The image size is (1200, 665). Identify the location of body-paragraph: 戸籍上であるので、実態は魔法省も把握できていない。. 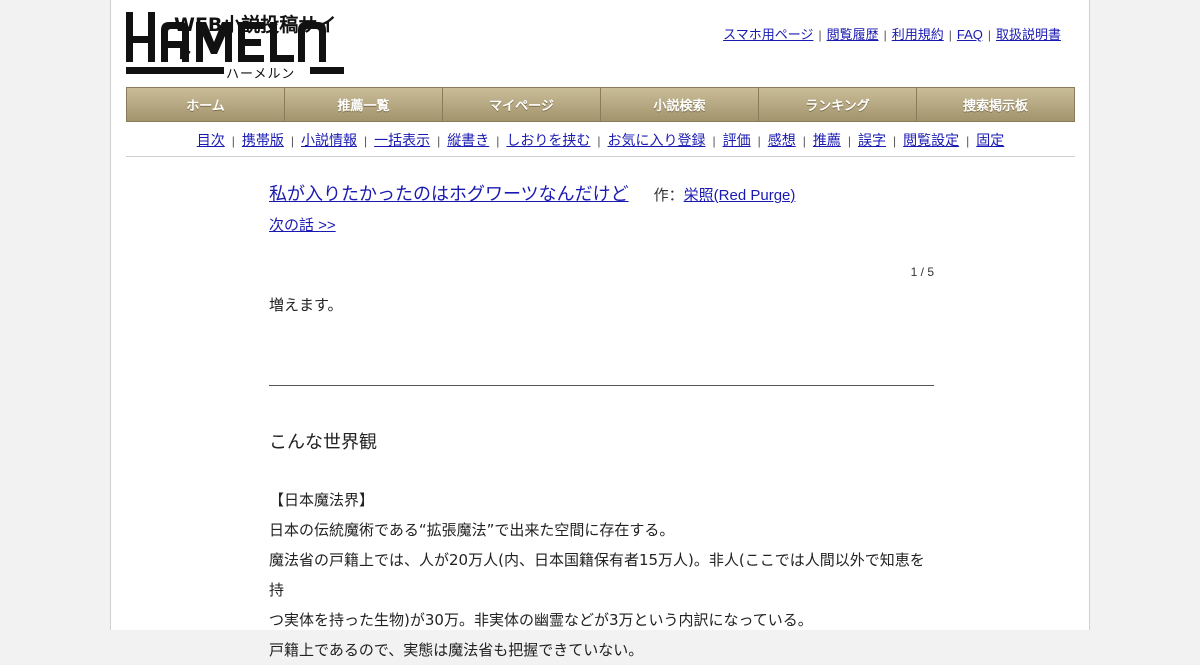
(456, 650).